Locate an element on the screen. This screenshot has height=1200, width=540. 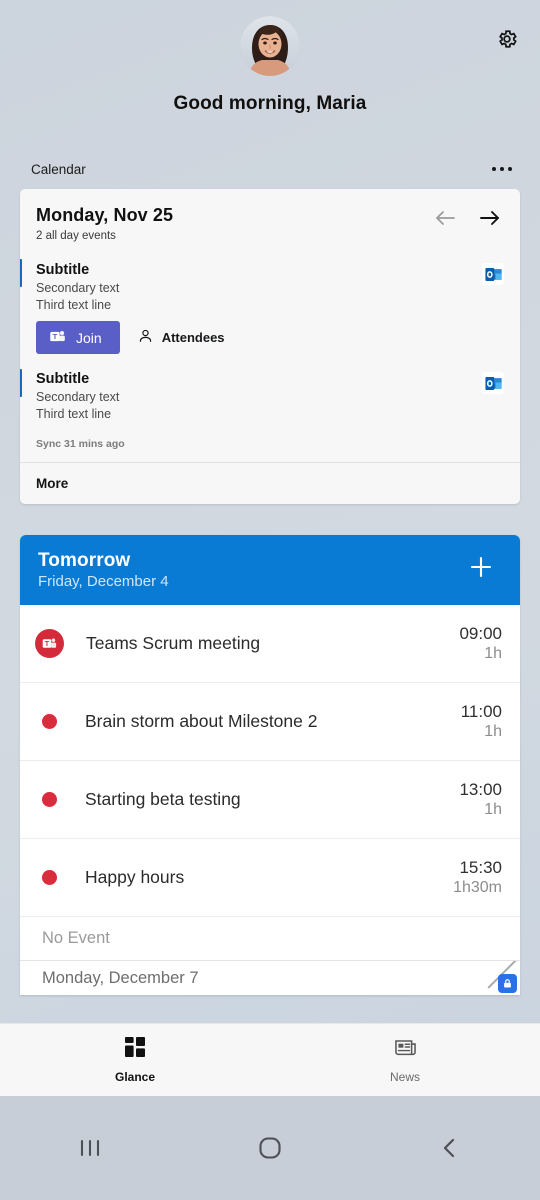
tab-news: News is located at coordinates (405, 1060).